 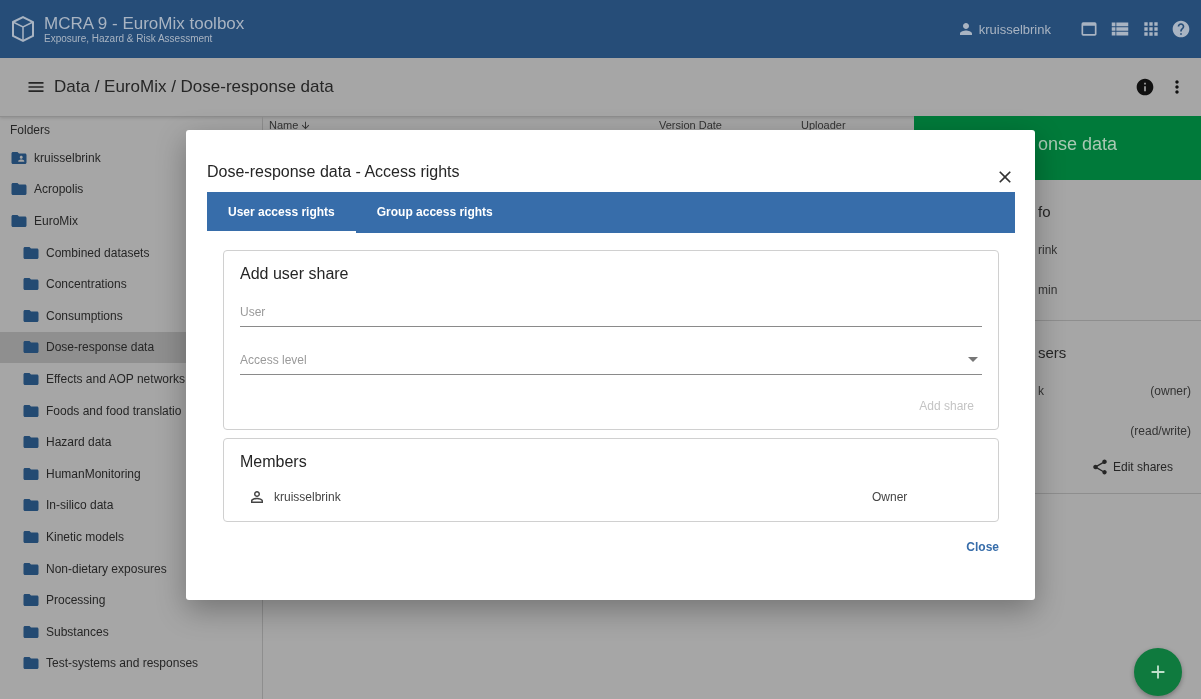 I want to click on info-icon, so click(x=1145, y=87).